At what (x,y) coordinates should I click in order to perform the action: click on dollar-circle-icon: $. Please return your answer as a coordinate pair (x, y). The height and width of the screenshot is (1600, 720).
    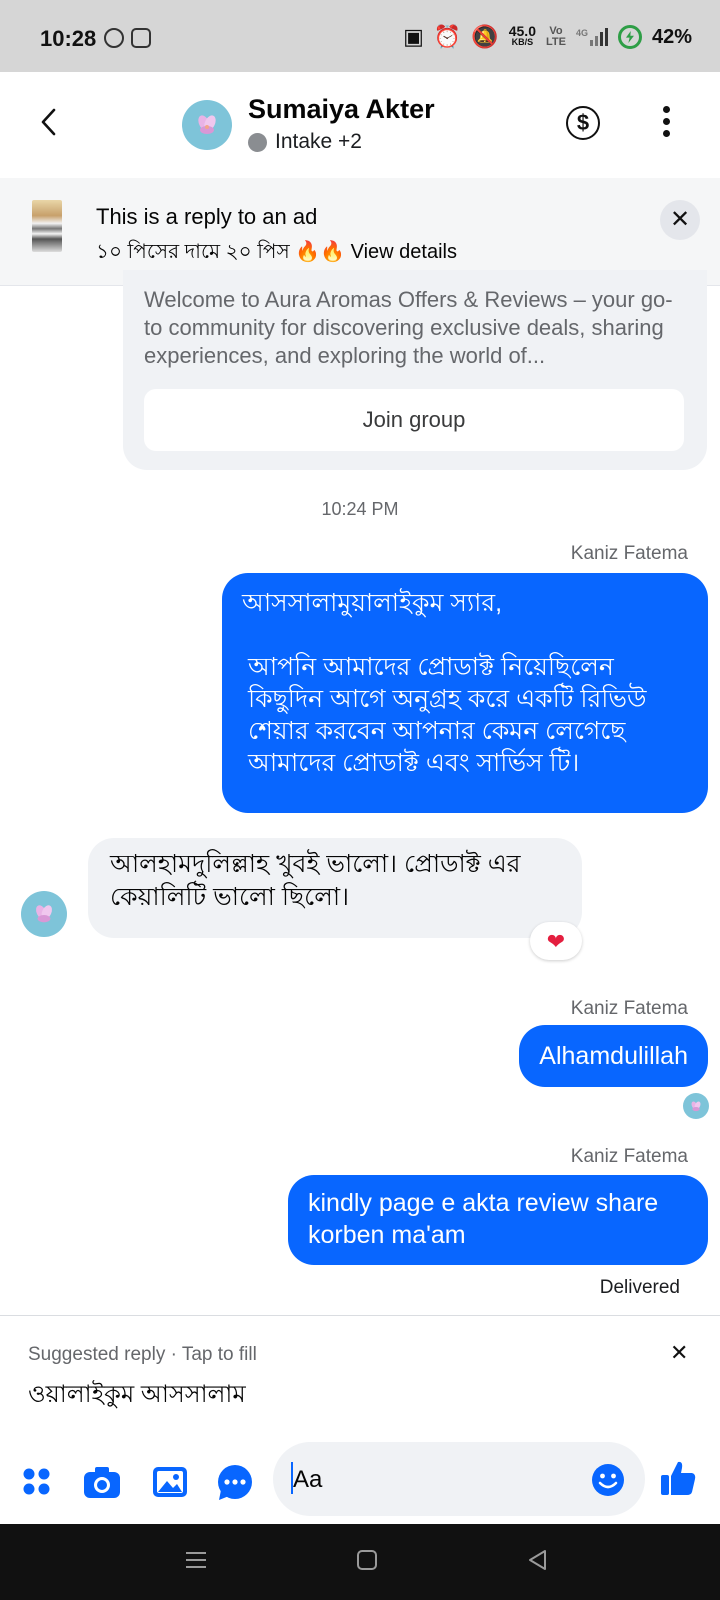
    Looking at the image, I should click on (583, 122).